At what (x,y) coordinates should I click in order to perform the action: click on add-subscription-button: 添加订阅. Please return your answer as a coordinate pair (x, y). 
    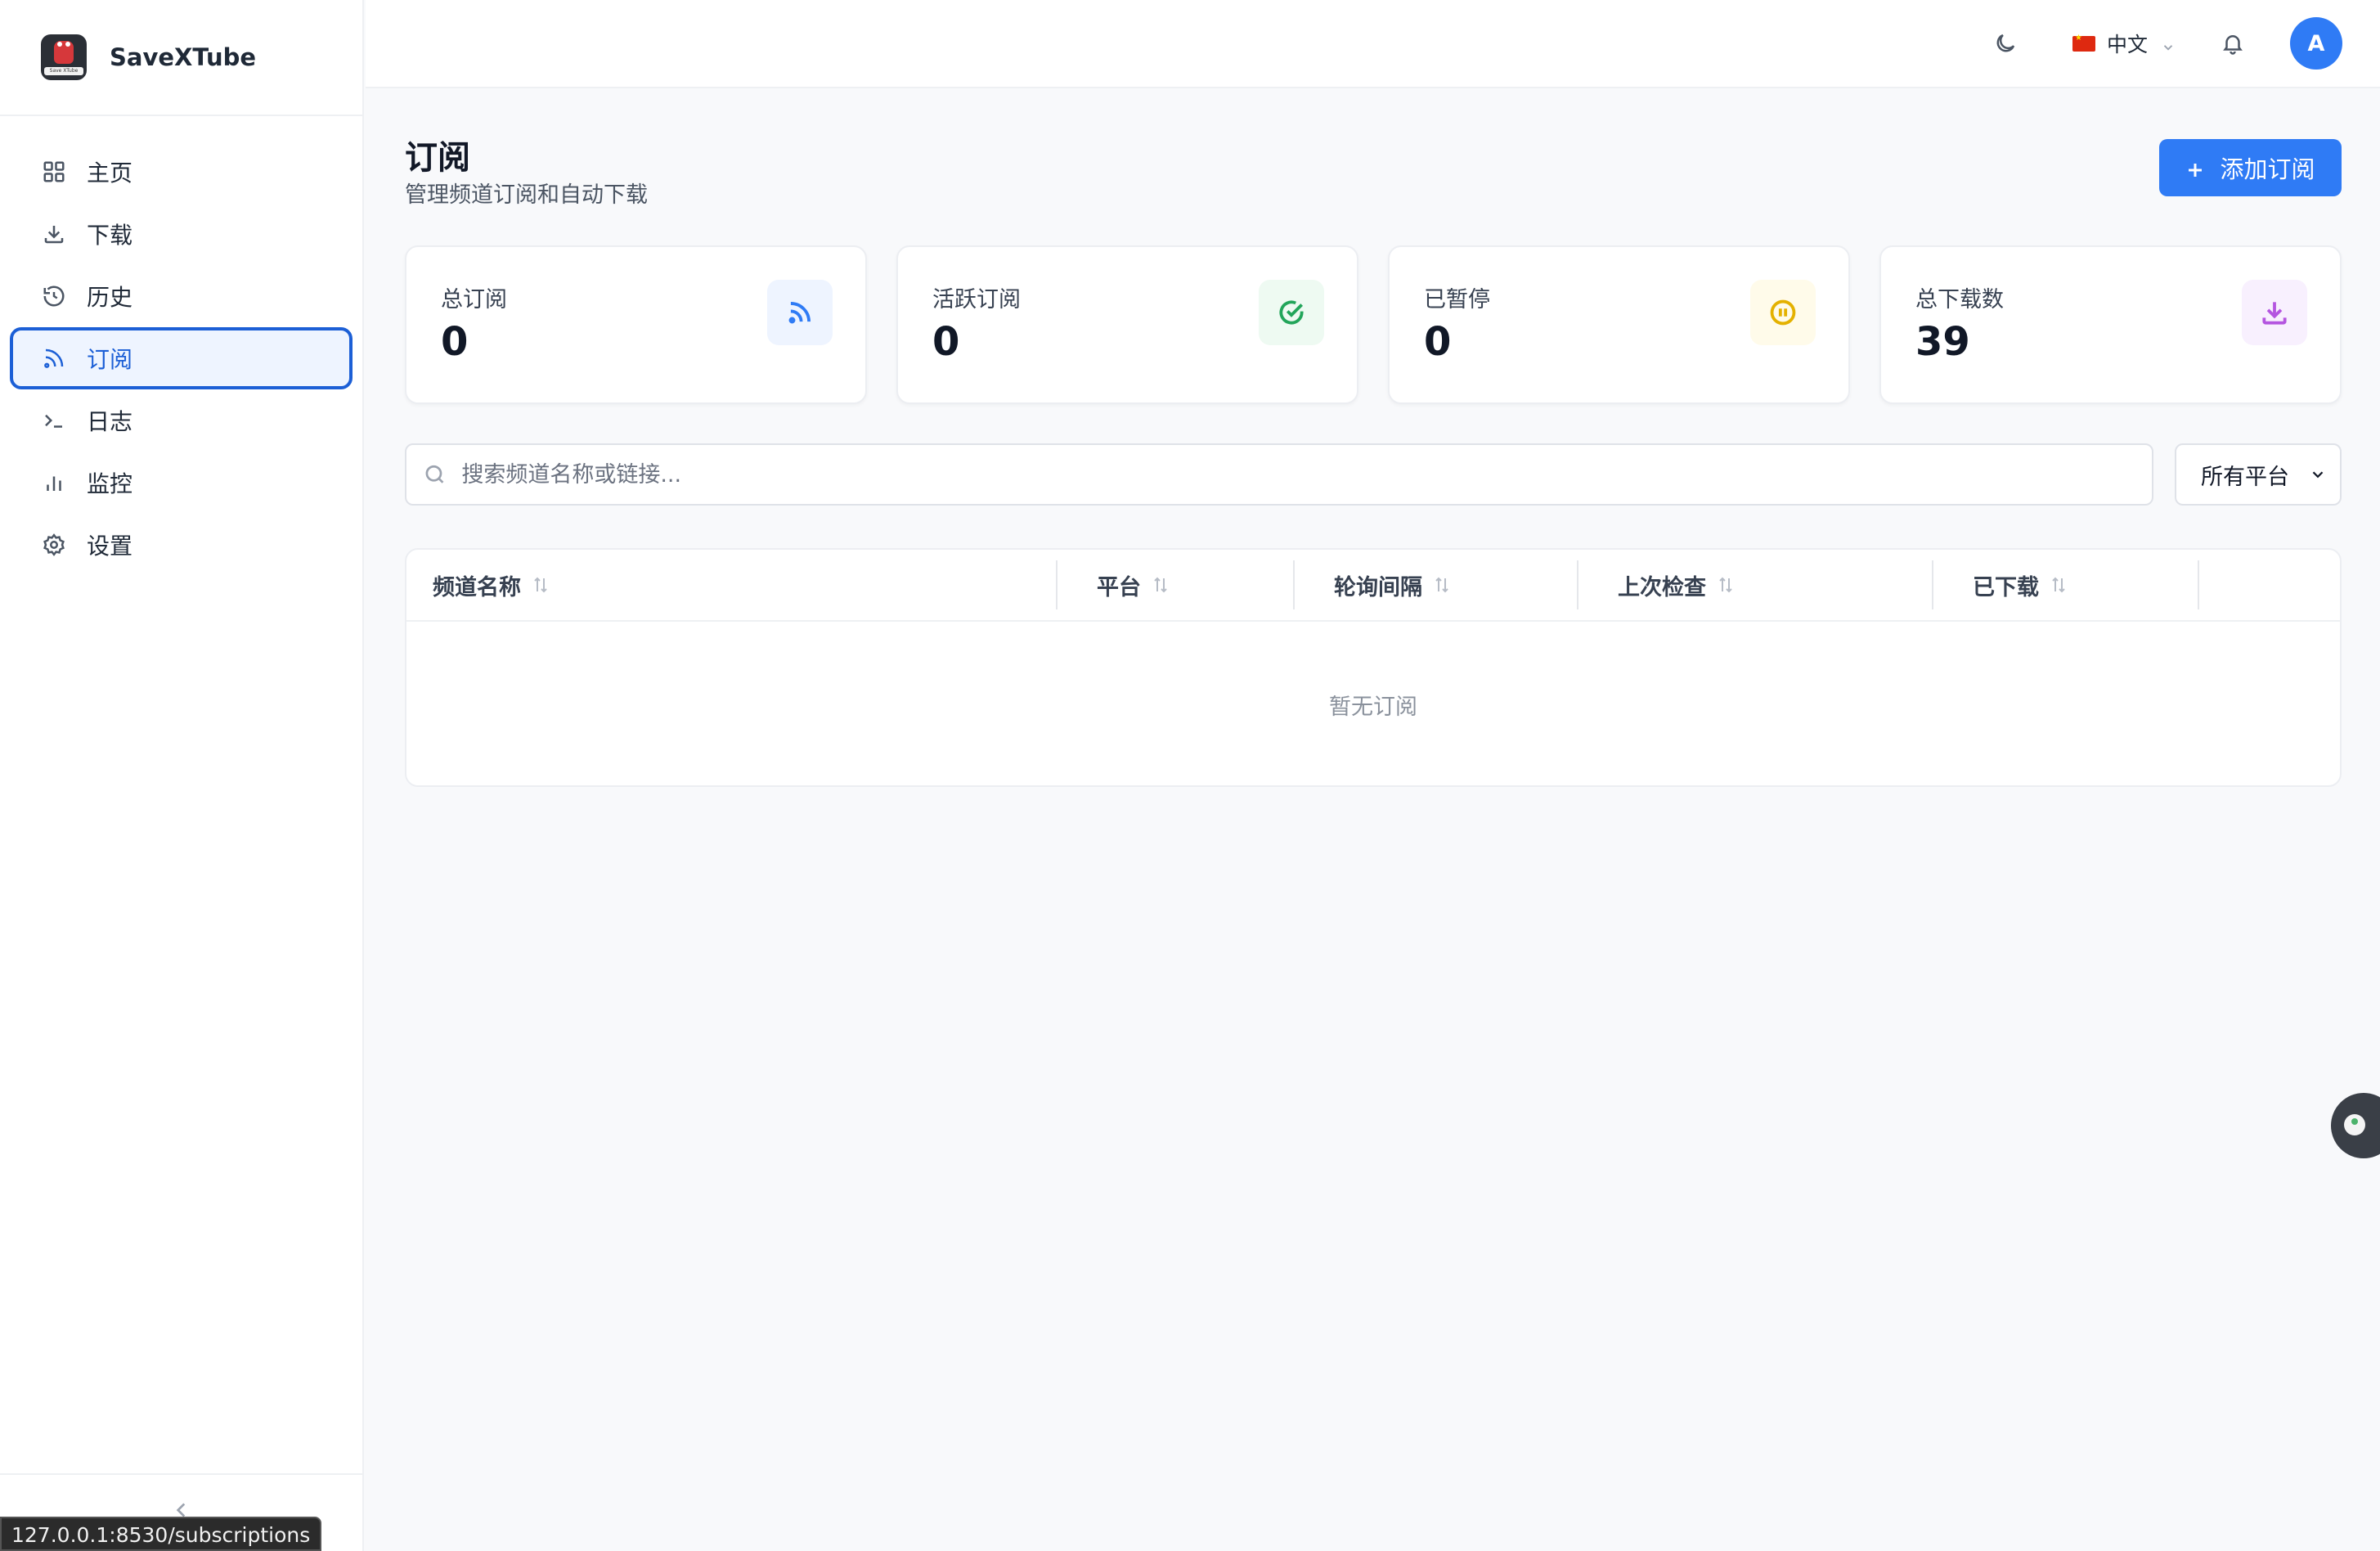
    Looking at the image, I should click on (2250, 167).